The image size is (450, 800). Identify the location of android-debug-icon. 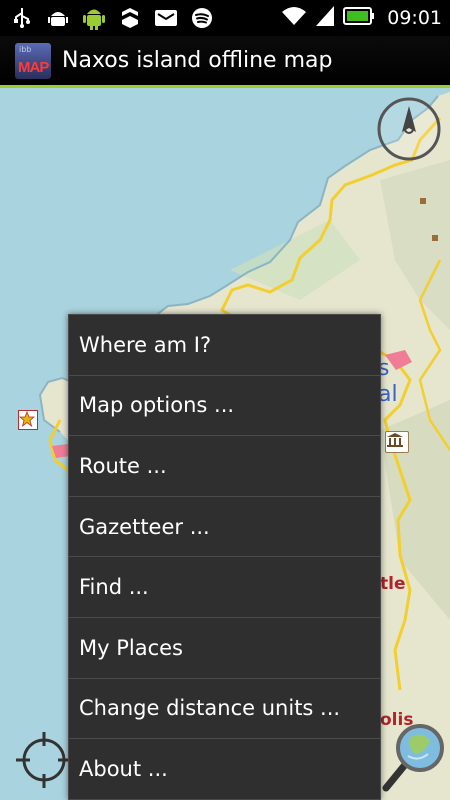
(58, 18).